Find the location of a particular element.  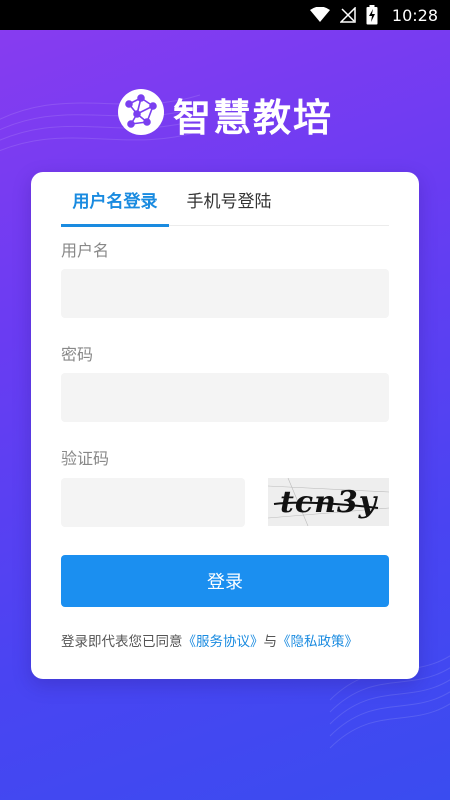

captcha-image: tcn3y is located at coordinates (328, 502).